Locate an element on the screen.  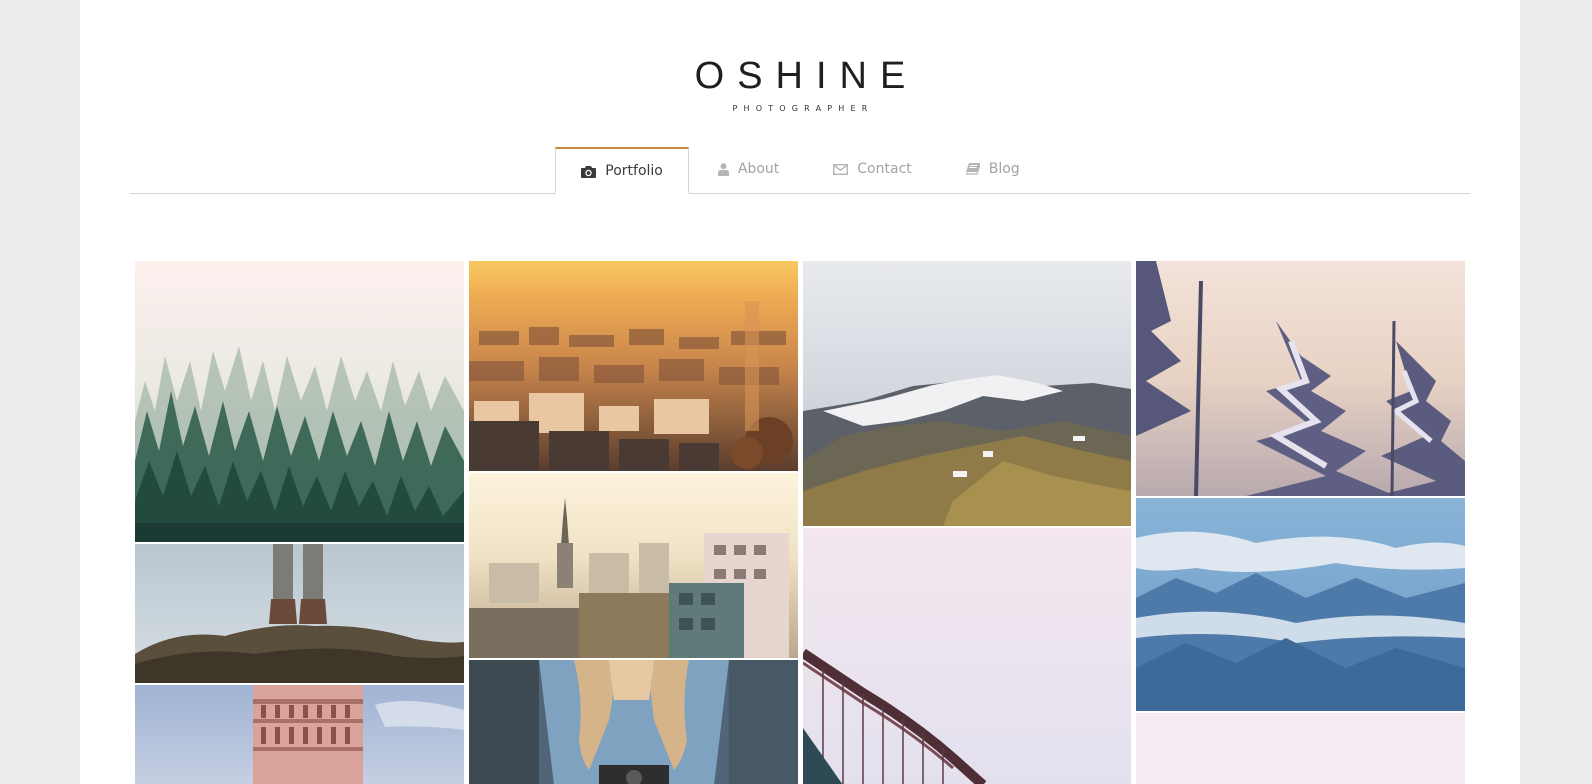
pink-sky-photo is located at coordinates (1300, 748).